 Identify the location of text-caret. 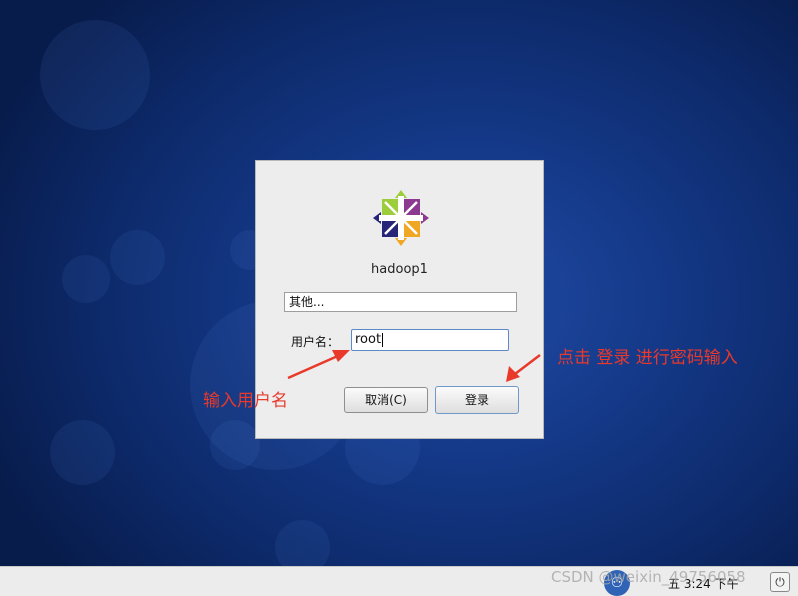
(383, 339).